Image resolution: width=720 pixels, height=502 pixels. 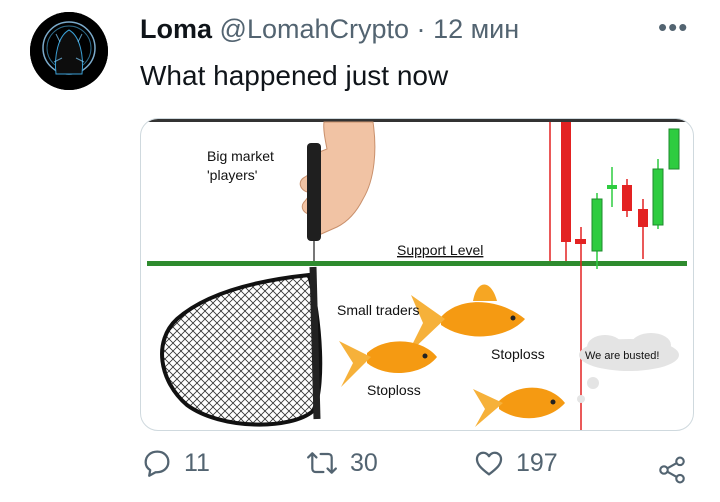 What do you see at coordinates (294, 75) in the screenshot?
I see `tweet-text: What happened just now` at bounding box center [294, 75].